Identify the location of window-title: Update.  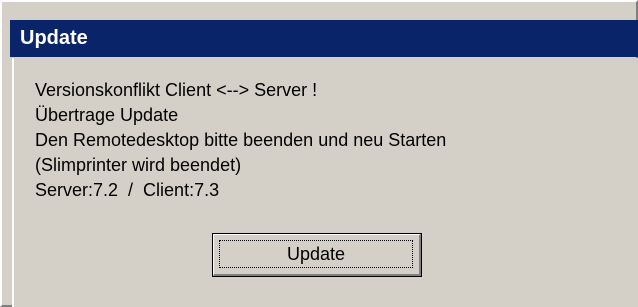
(54, 38).